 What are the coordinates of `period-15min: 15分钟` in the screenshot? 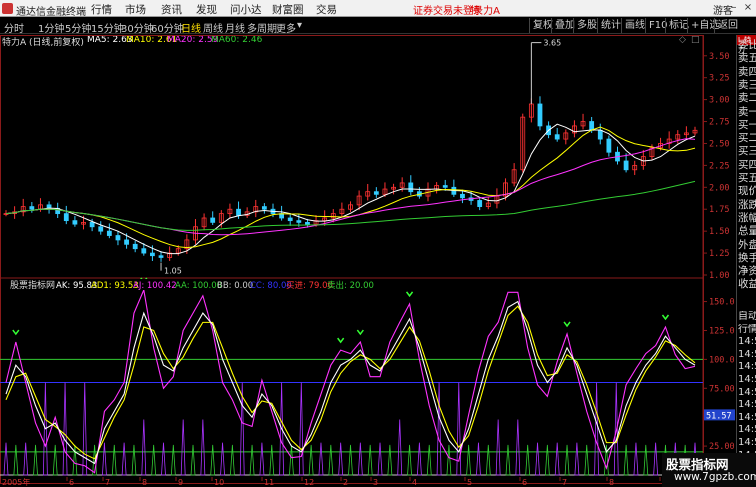 It's located at (107, 27).